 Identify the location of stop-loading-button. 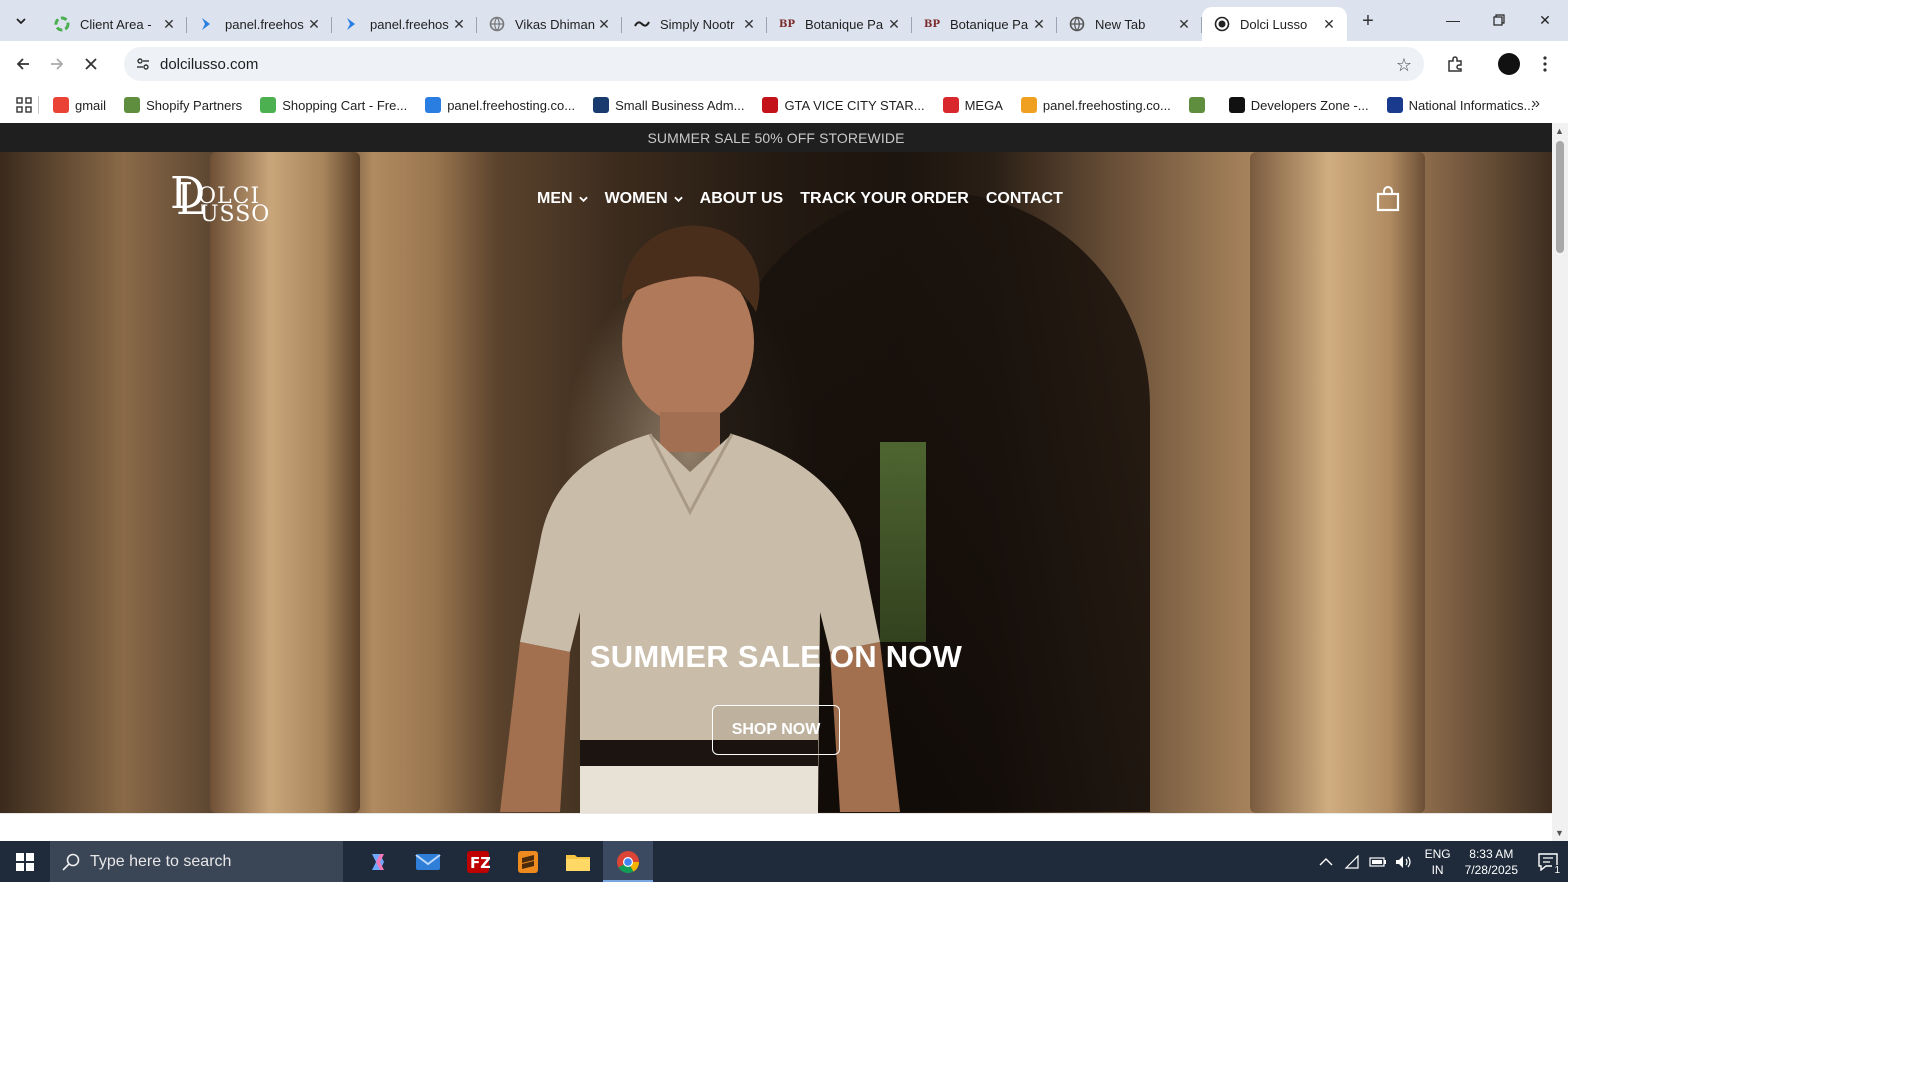
(91, 64).